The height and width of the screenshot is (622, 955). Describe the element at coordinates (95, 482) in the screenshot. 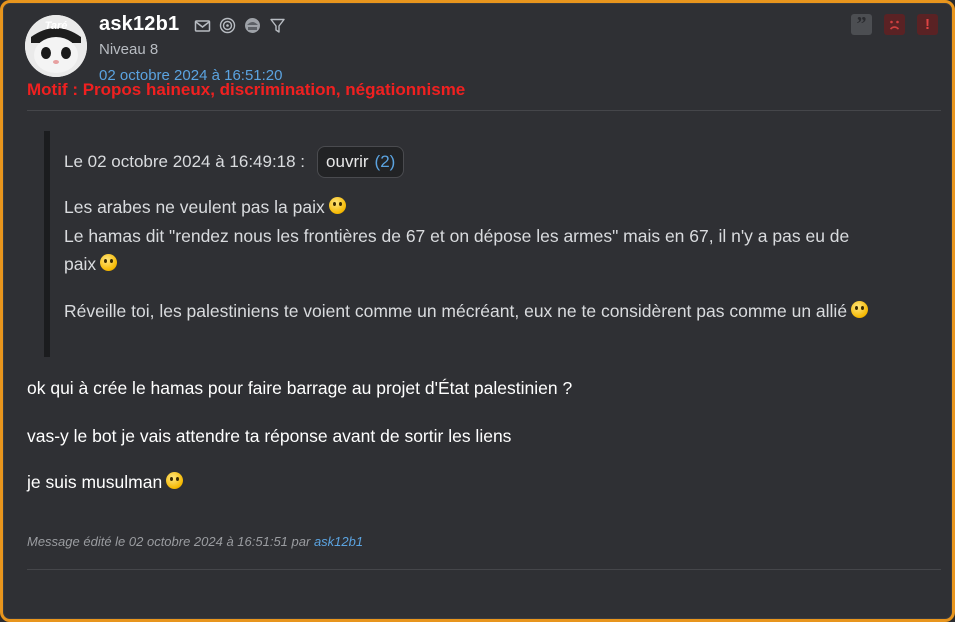

I see `message-paragraph-text: je suis musulman` at that location.